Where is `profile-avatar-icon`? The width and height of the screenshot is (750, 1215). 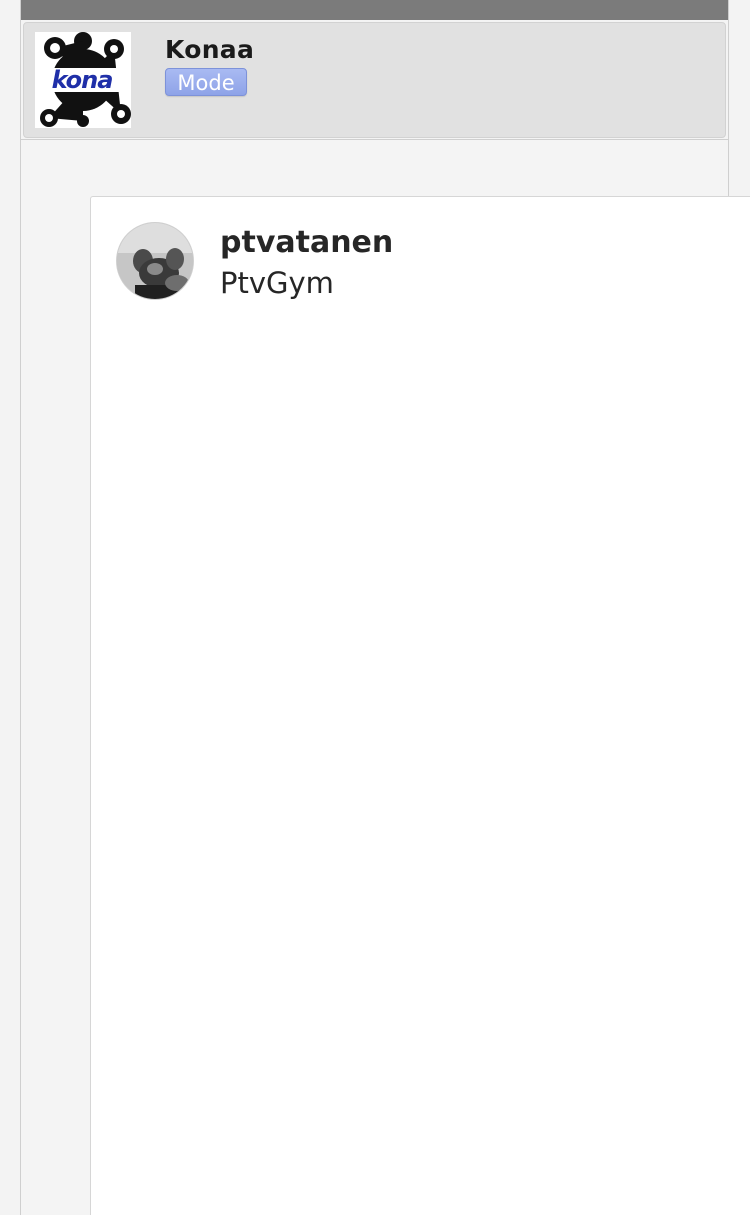 profile-avatar-icon is located at coordinates (155, 261).